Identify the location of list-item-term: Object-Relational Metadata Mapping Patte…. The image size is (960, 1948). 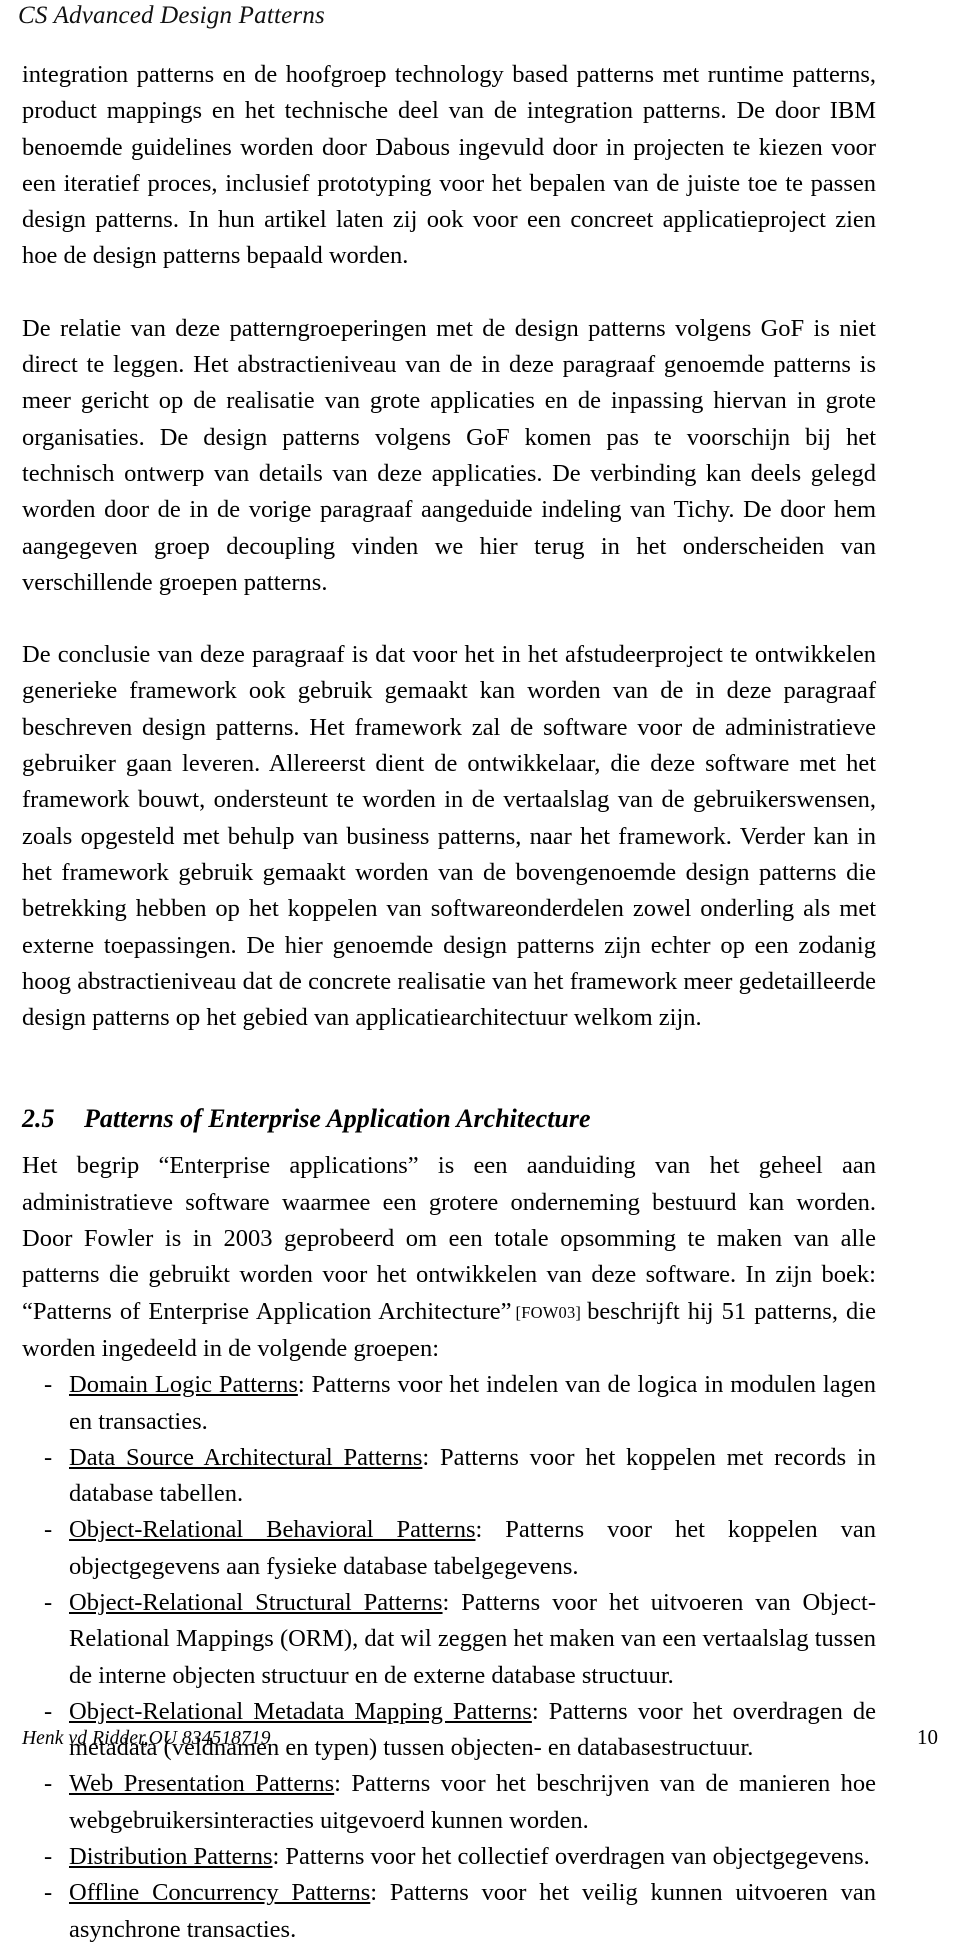
(300, 1711).